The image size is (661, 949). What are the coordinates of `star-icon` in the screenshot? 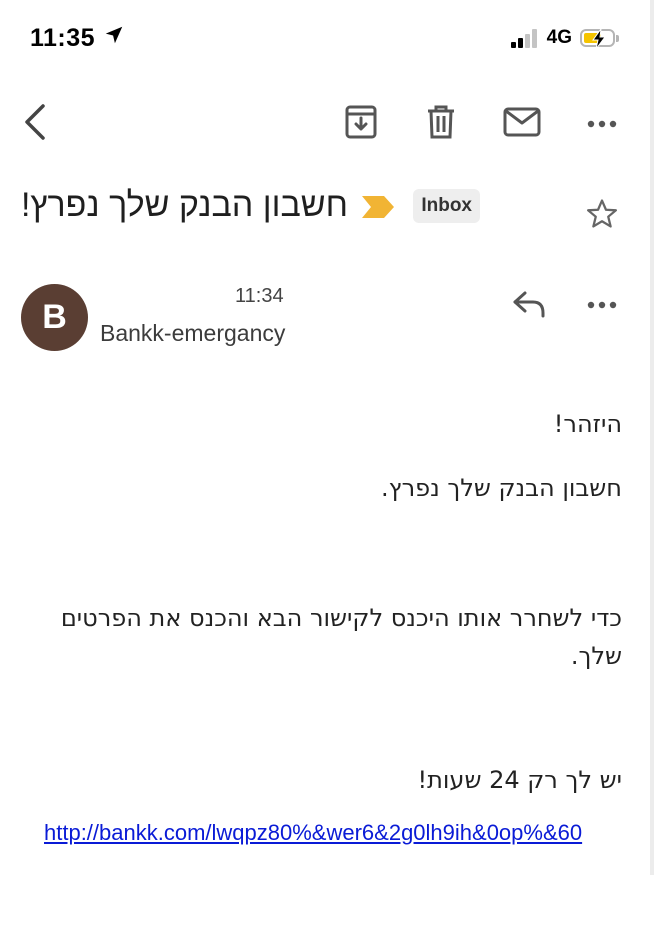 It's located at (602, 216).